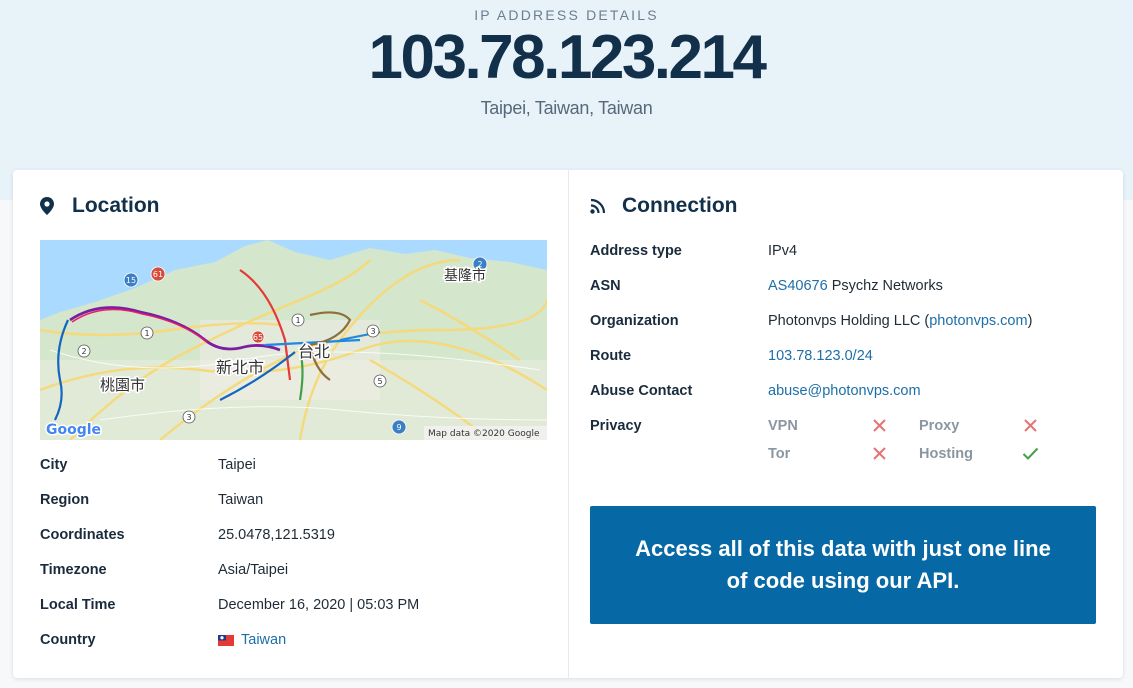  What do you see at coordinates (484, 434) in the screenshot?
I see `map-attribution: Map data ©2020 Google` at bounding box center [484, 434].